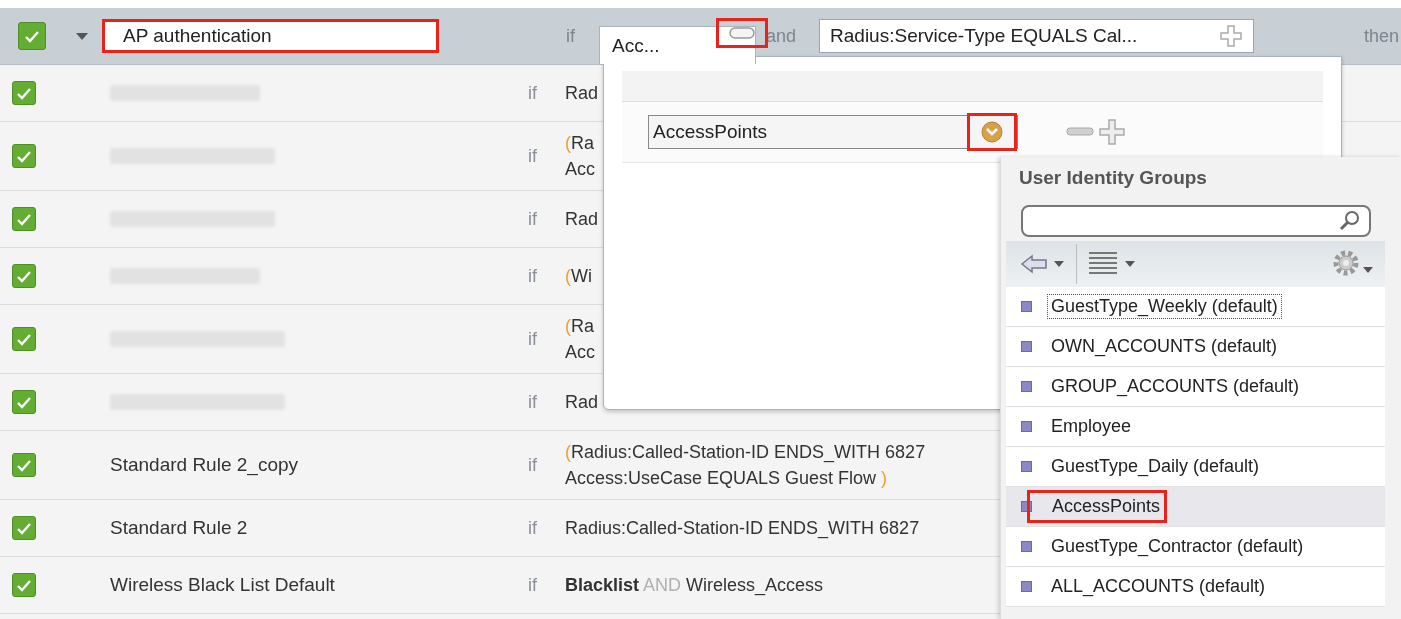  Describe the element at coordinates (1195, 347) in the screenshot. I see `group-list-item: OWN_ACCOUNTS (default)` at that location.